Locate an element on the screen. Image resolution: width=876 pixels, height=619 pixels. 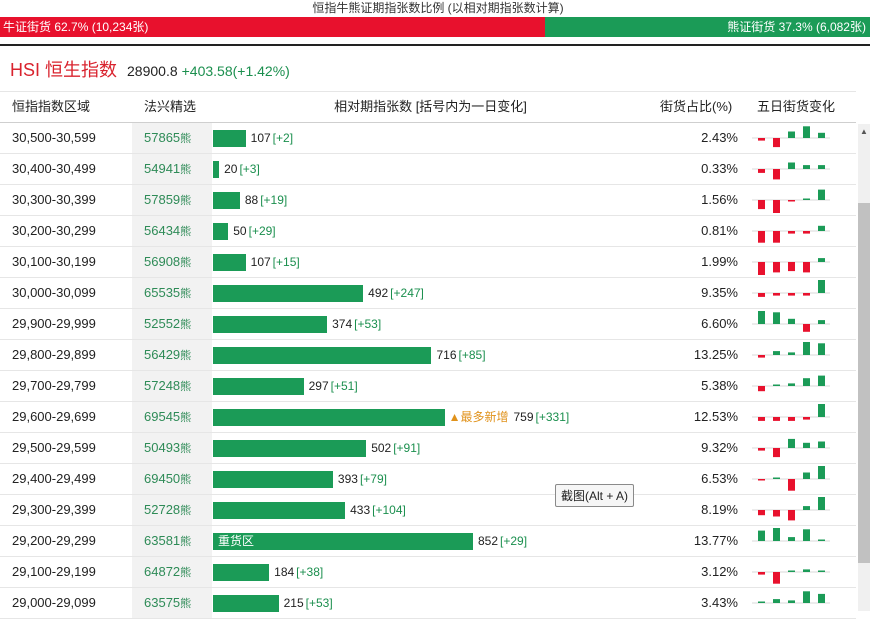
code-link: 52552熊 is located at coordinates (172, 324).